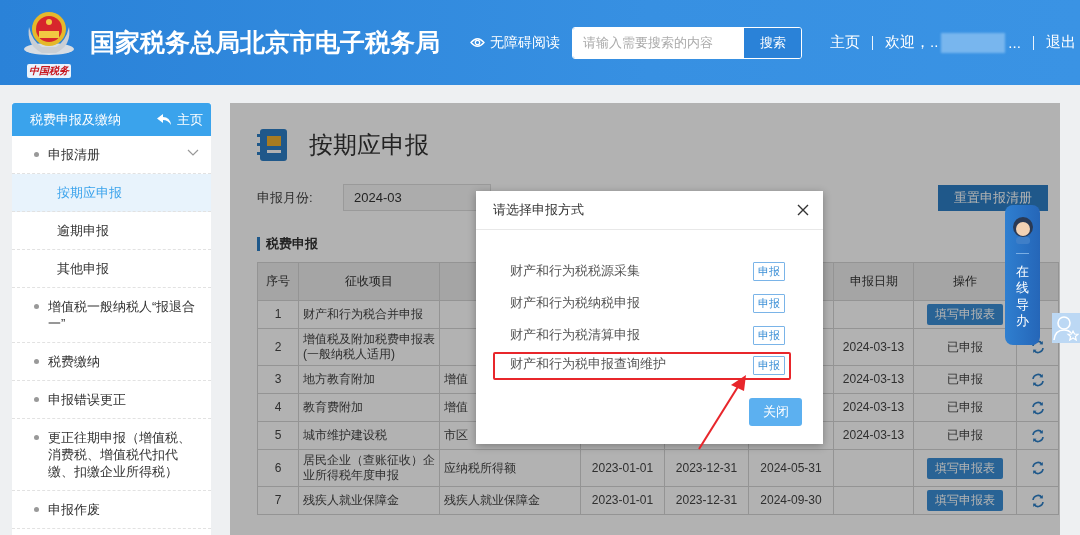 The height and width of the screenshot is (535, 1080). Describe the element at coordinates (278, 379) in the screenshot. I see `table-cell: 3` at that location.